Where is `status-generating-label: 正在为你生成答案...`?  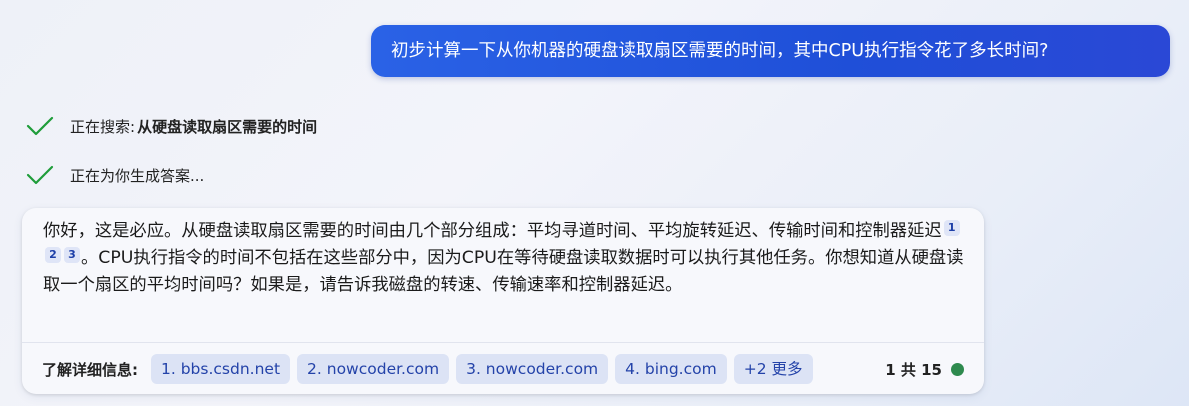 status-generating-label: 正在为你生成答案... is located at coordinates (137, 175).